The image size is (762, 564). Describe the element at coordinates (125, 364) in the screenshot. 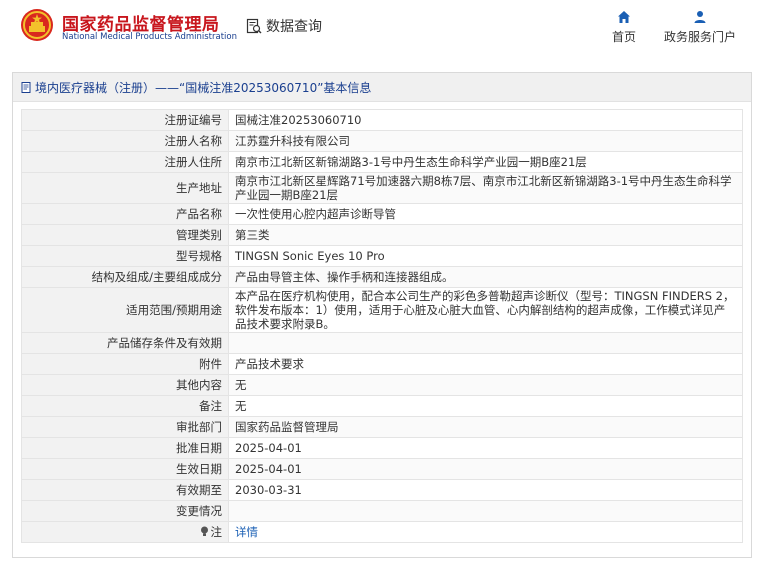

I see `row-label: 附件` at that location.